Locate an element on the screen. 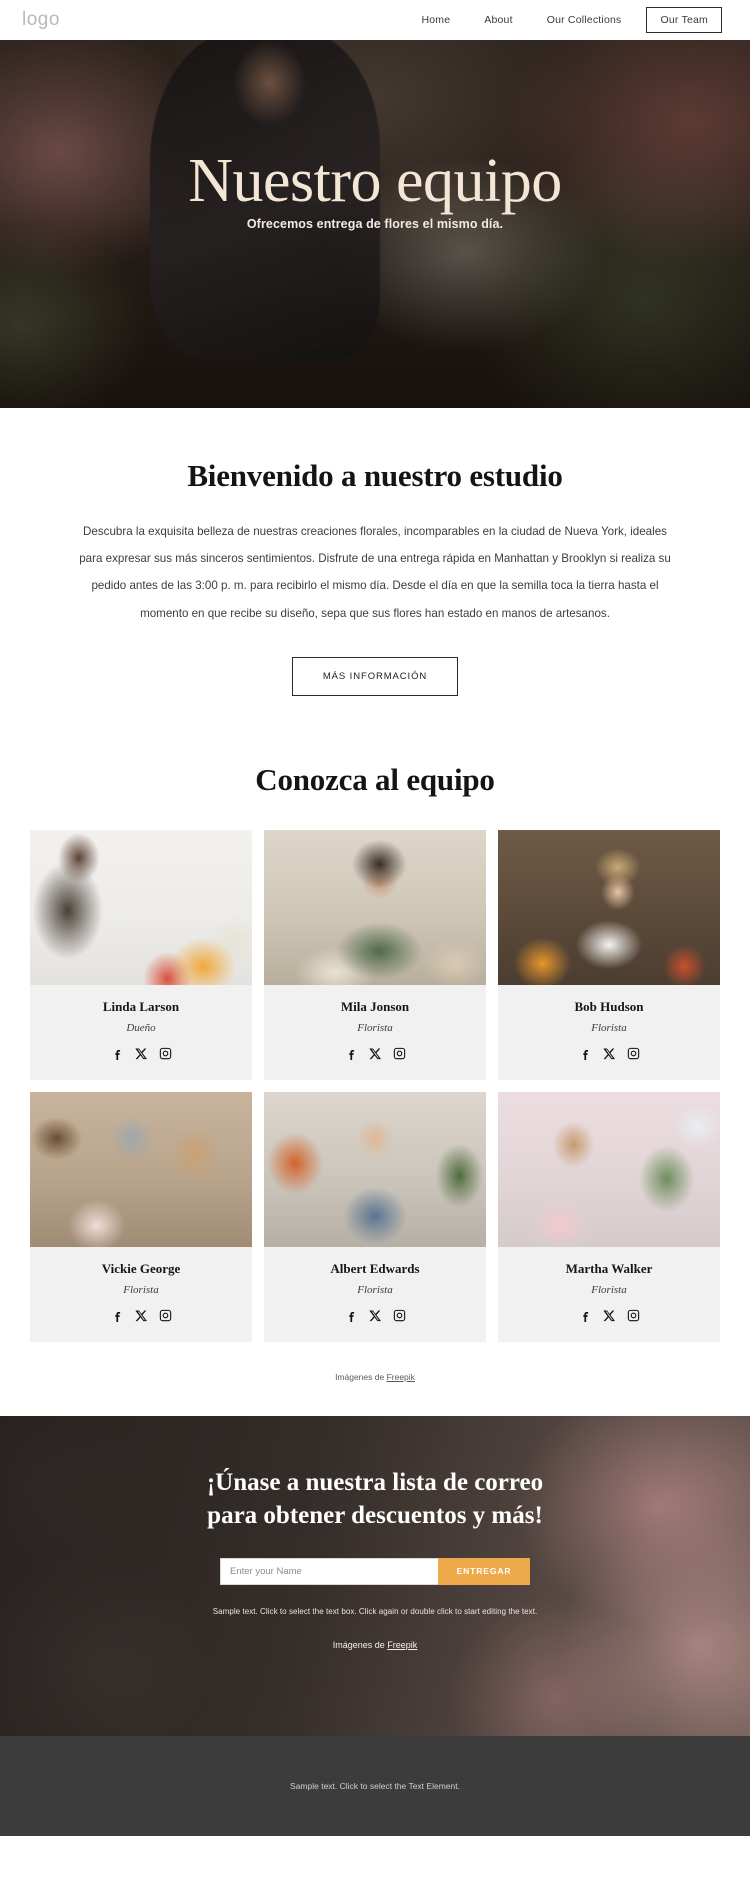  member-name: Martha Walker is located at coordinates (609, 1268).